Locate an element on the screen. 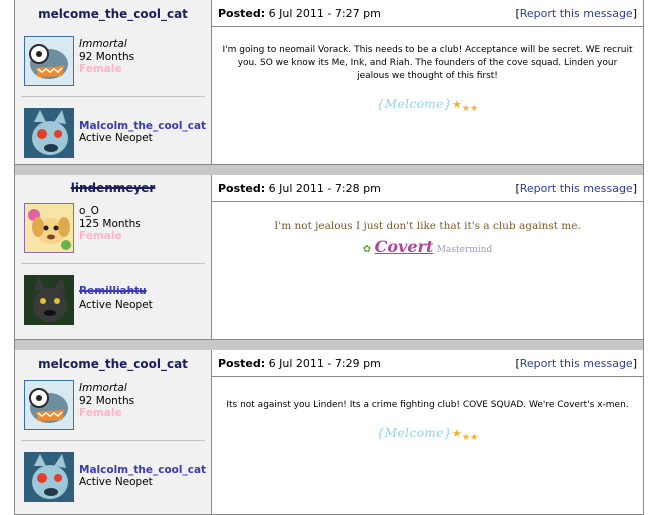  author-username: lindenmeyer is located at coordinates (113, 188).